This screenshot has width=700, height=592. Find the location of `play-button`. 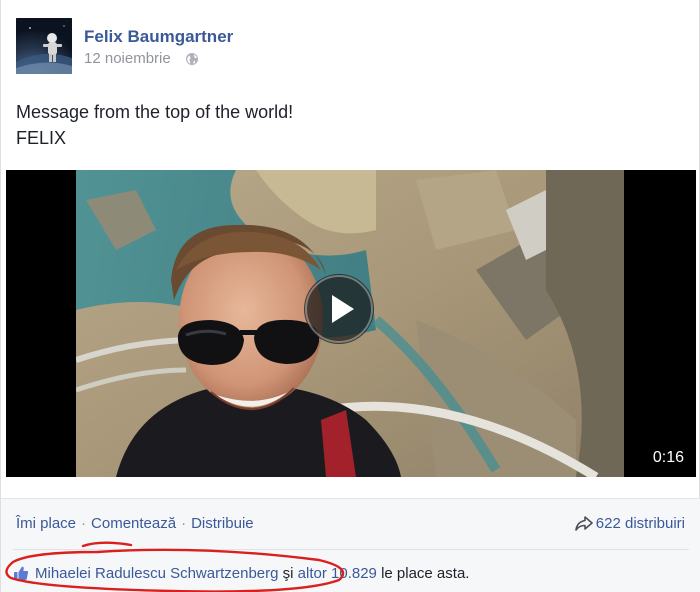

play-button is located at coordinates (339, 309).